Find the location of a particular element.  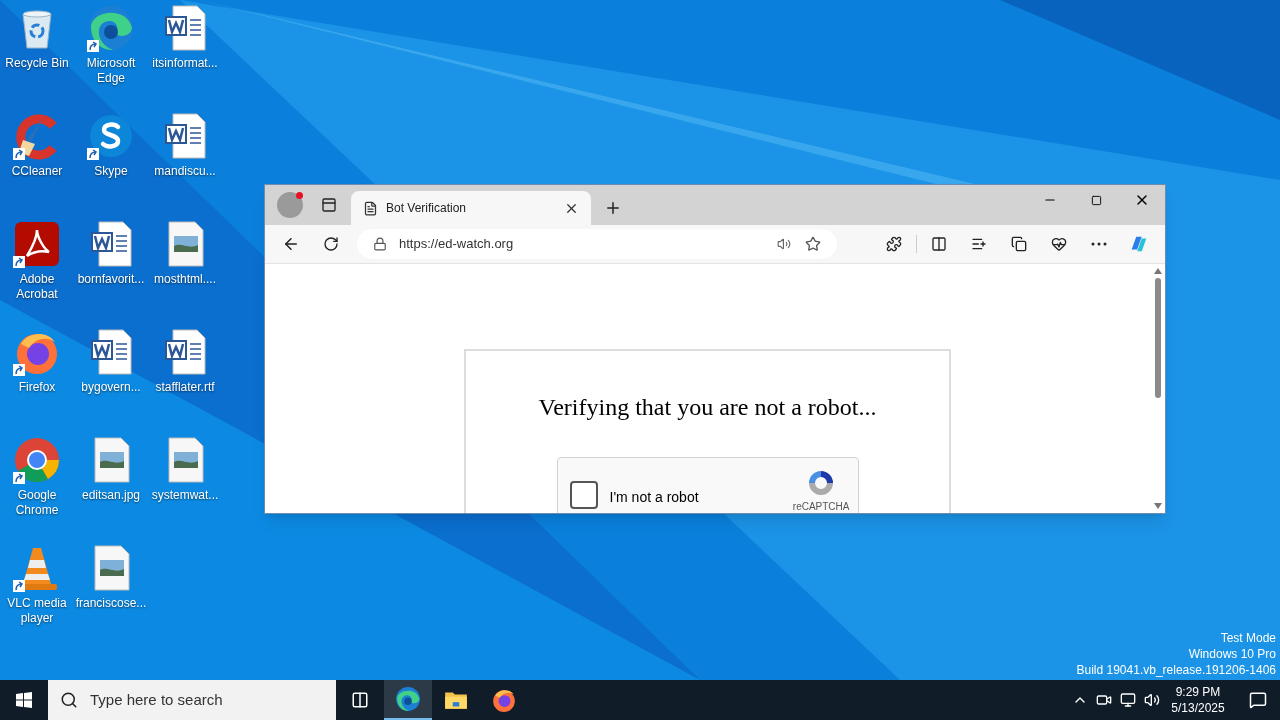

desktop-icon: stafflater.rtf is located at coordinates (185, 378).